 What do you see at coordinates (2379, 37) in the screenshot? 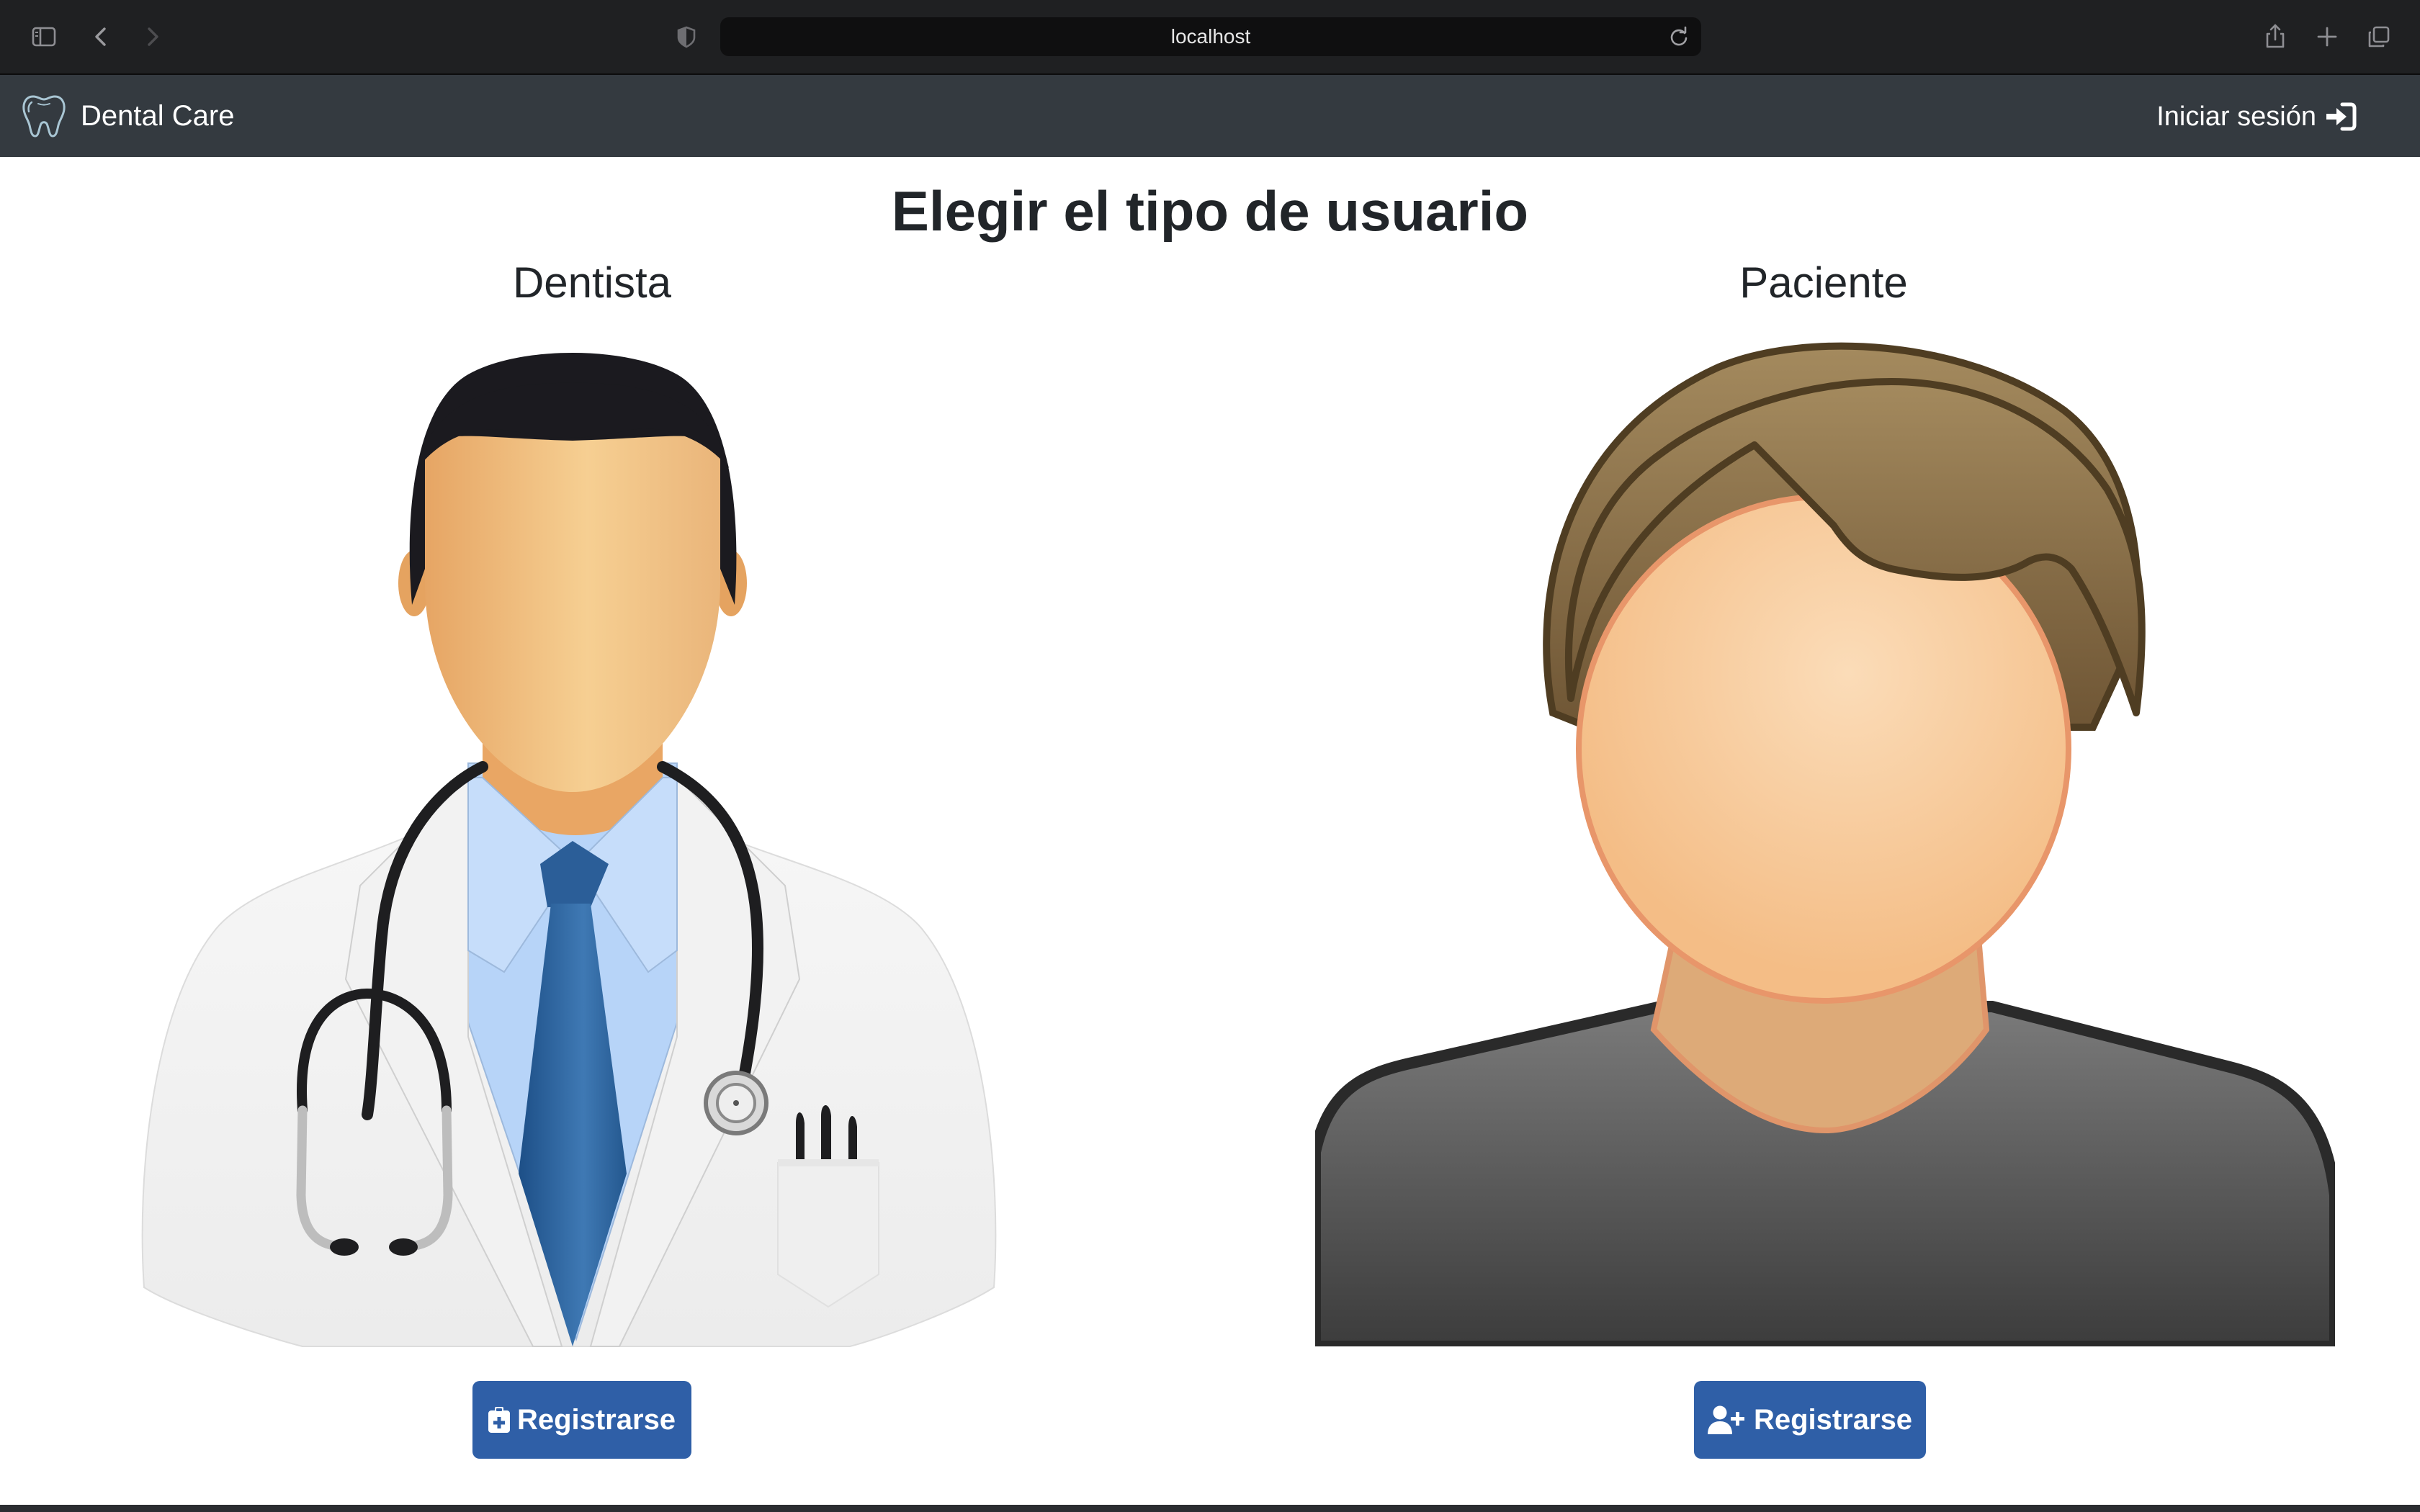
I see `tab-overview-icon` at bounding box center [2379, 37].